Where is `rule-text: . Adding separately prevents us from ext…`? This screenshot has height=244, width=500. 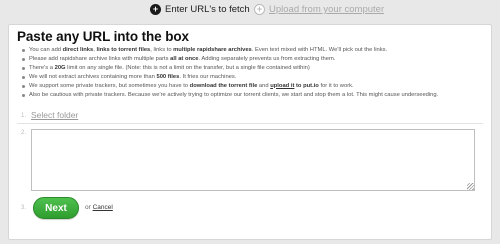
rule-text: . Adding separately prevents us from ext… is located at coordinates (267, 58).